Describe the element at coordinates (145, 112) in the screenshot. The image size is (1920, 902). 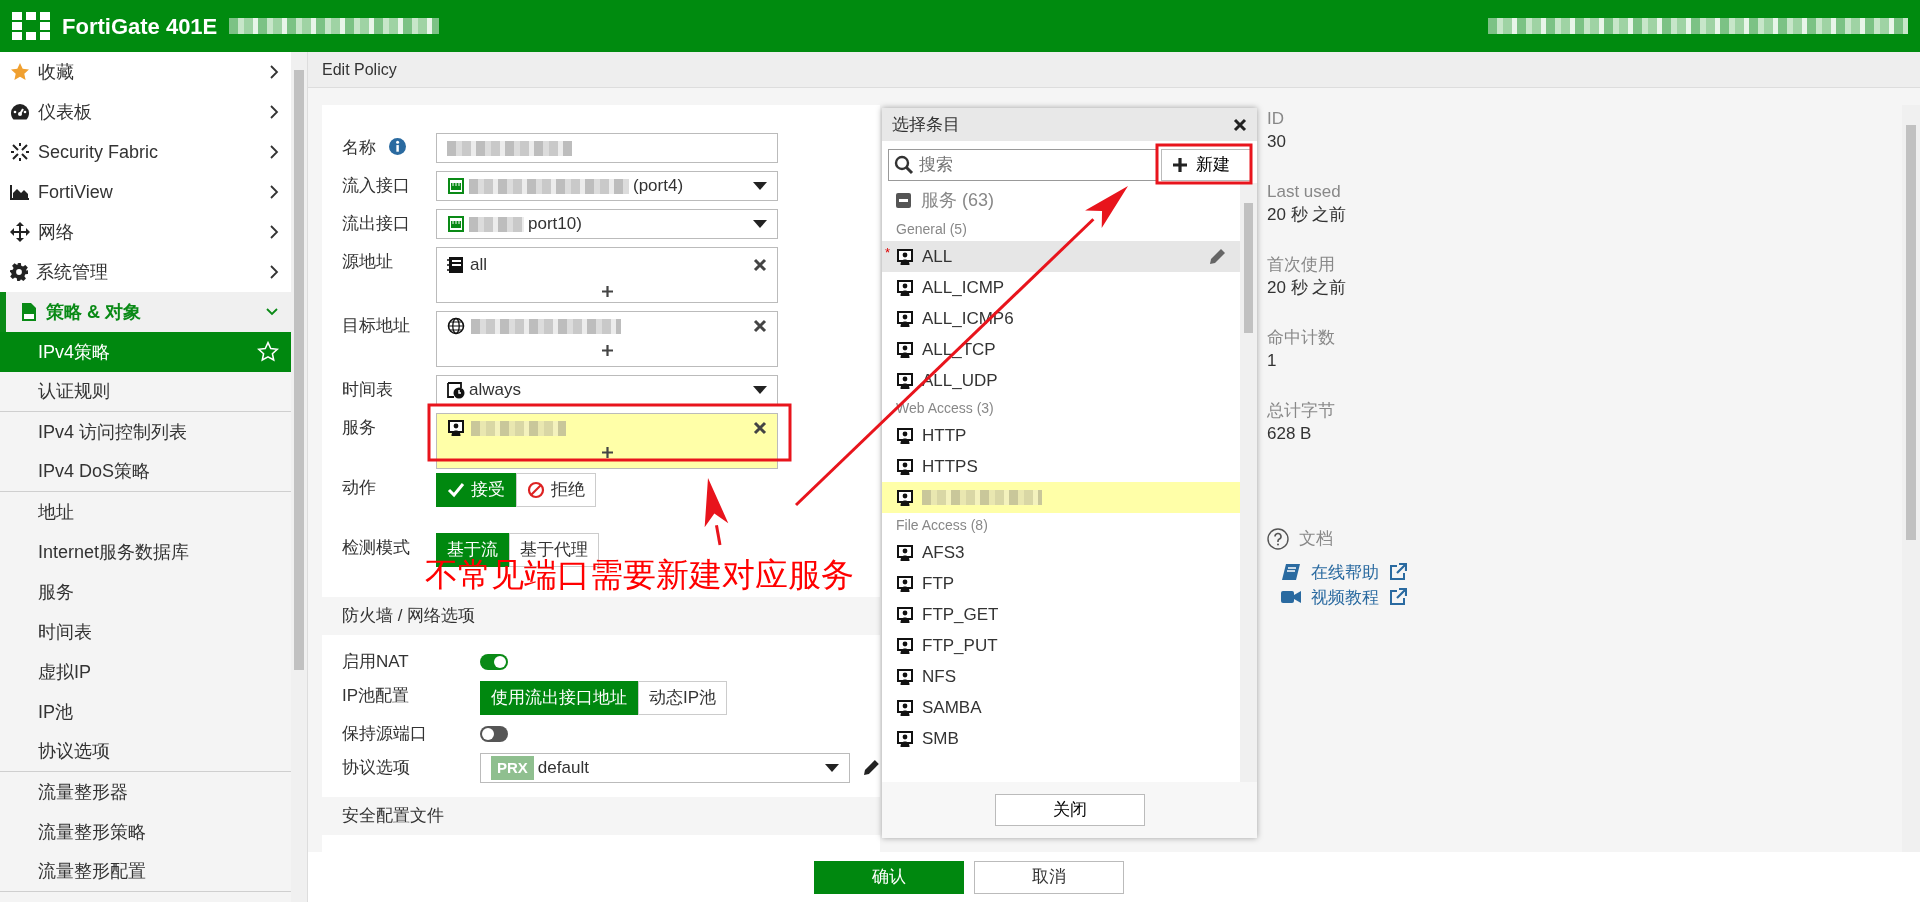
I see `sidebar-item: 仪表板` at that location.